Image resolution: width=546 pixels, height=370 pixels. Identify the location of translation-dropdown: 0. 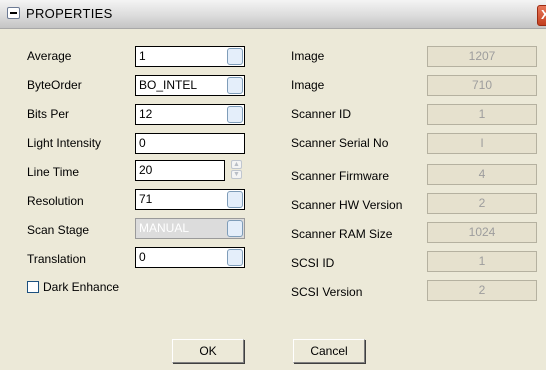
(190, 257).